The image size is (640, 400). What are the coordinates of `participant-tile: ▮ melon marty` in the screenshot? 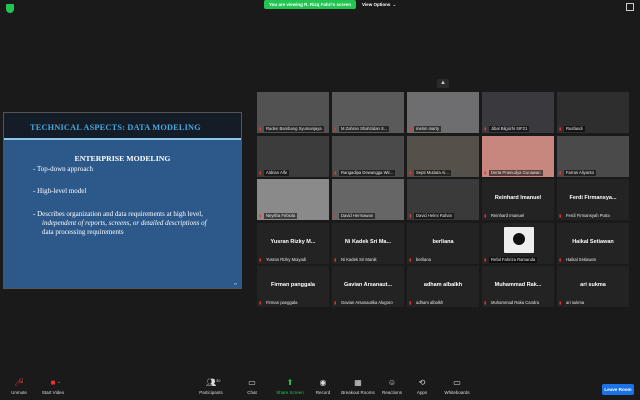 It's located at (443, 112).